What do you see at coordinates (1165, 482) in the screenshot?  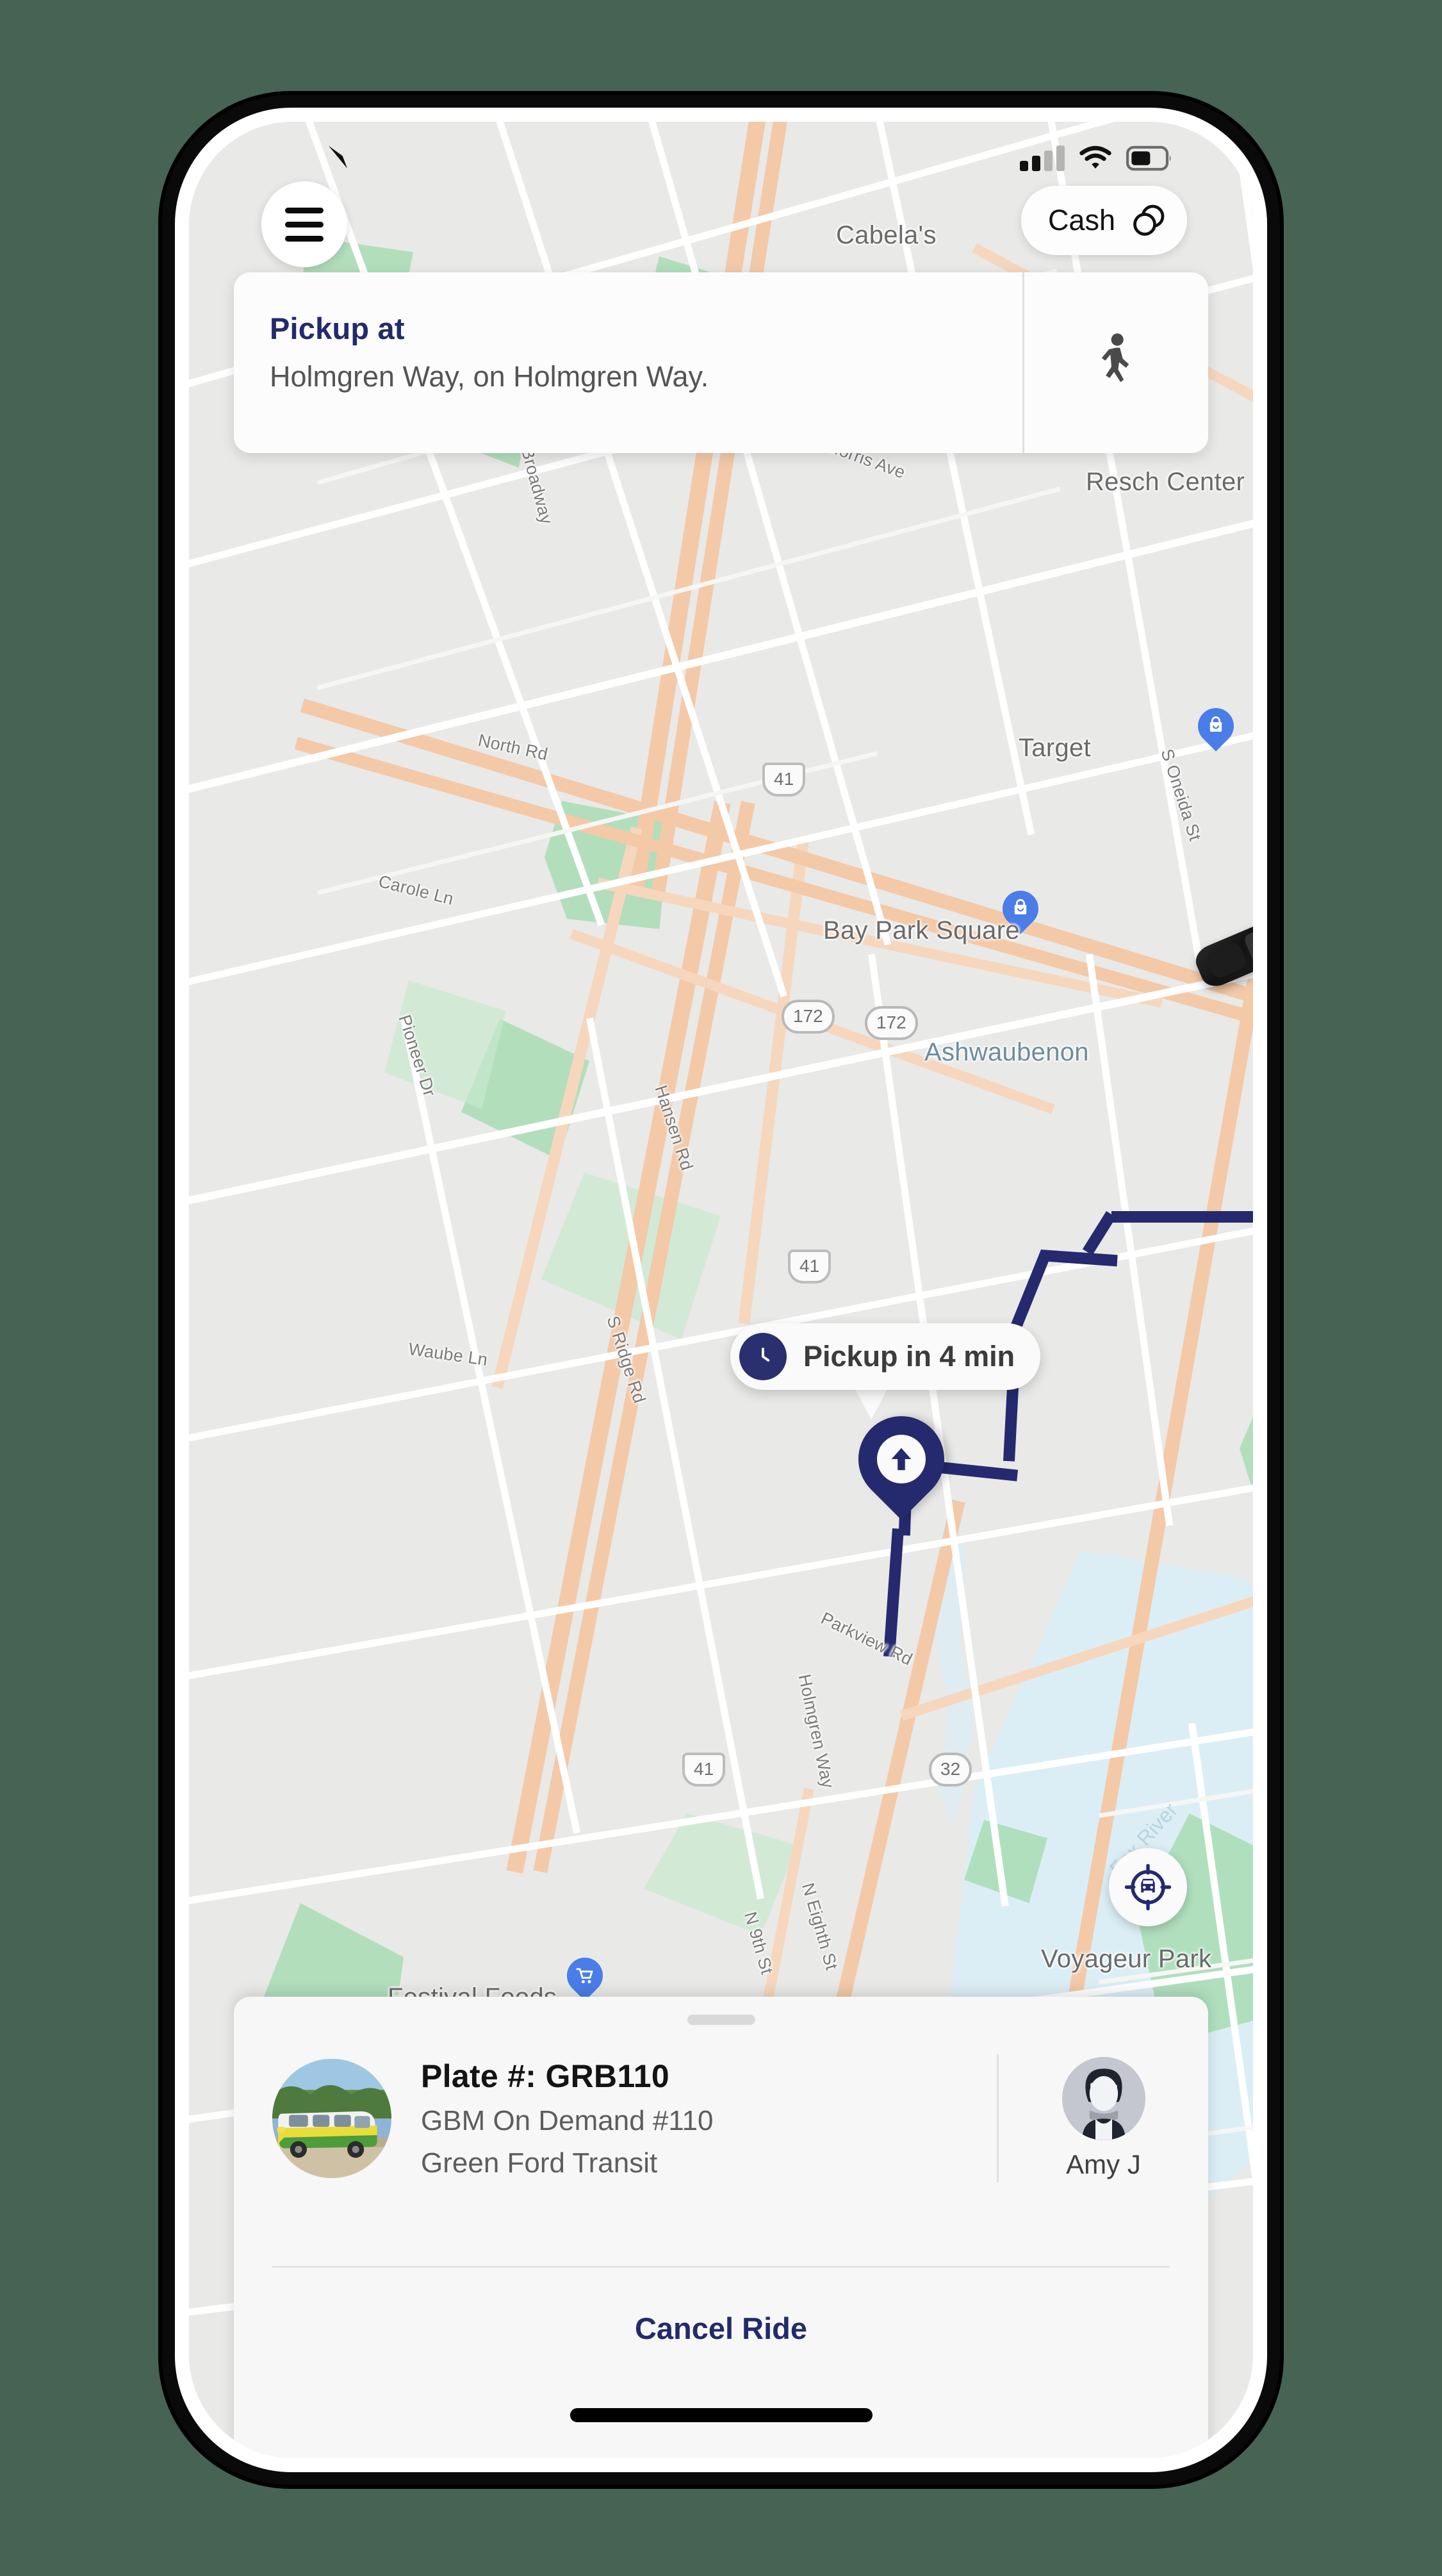 I see `poi-label: Resch Center` at bounding box center [1165, 482].